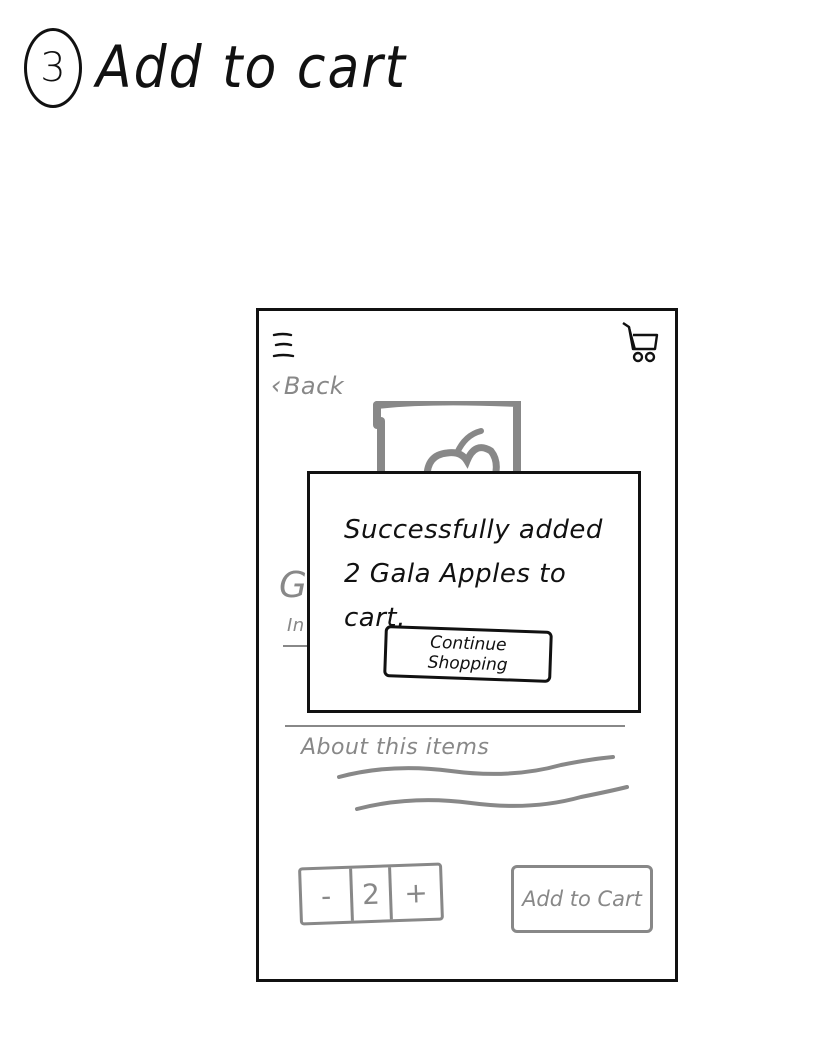 This screenshot has height=1046, width=816. Describe the element at coordinates (641, 341) in the screenshot. I see `shopping-cart-icon` at that location.